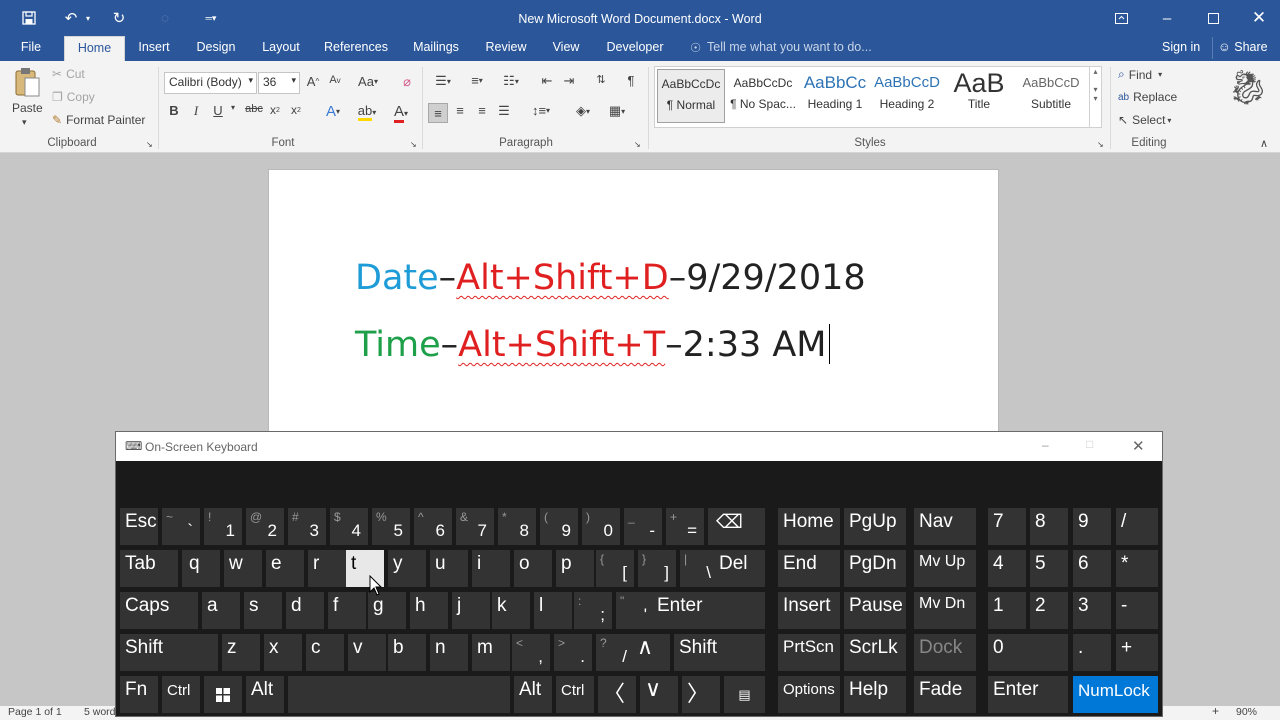 This screenshot has height=720, width=1280. I want to click on key-menu: ▤, so click(744, 694).